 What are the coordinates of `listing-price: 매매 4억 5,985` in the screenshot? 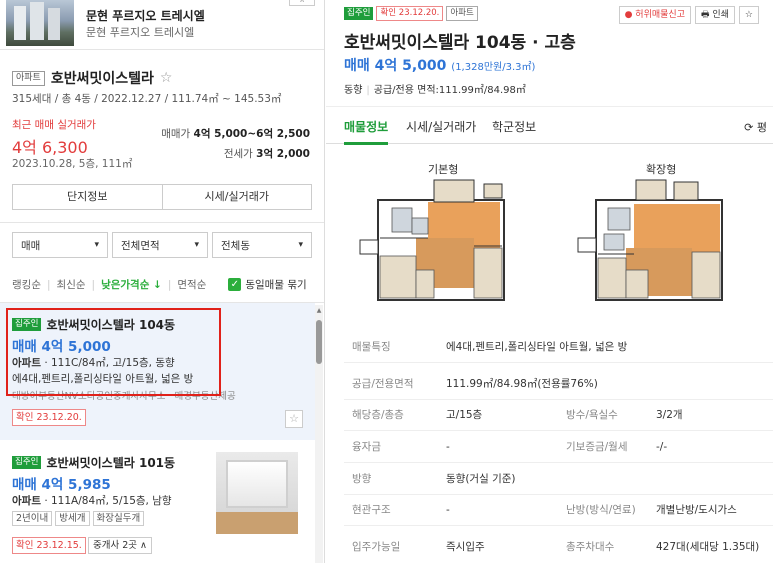 It's located at (61, 485).